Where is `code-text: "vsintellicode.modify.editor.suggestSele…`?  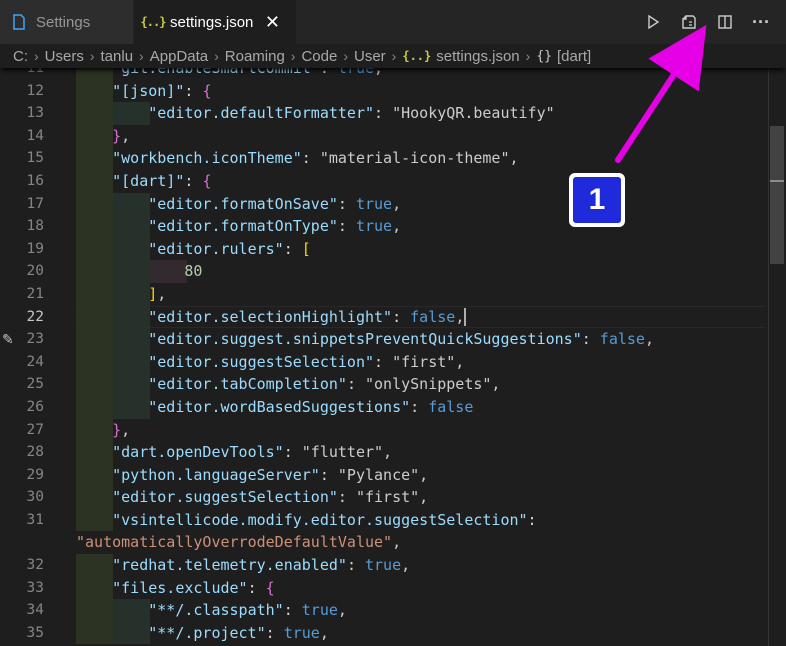 code-text: "vsintellicode.modify.editor.suggestSele… is located at coordinates (324, 519).